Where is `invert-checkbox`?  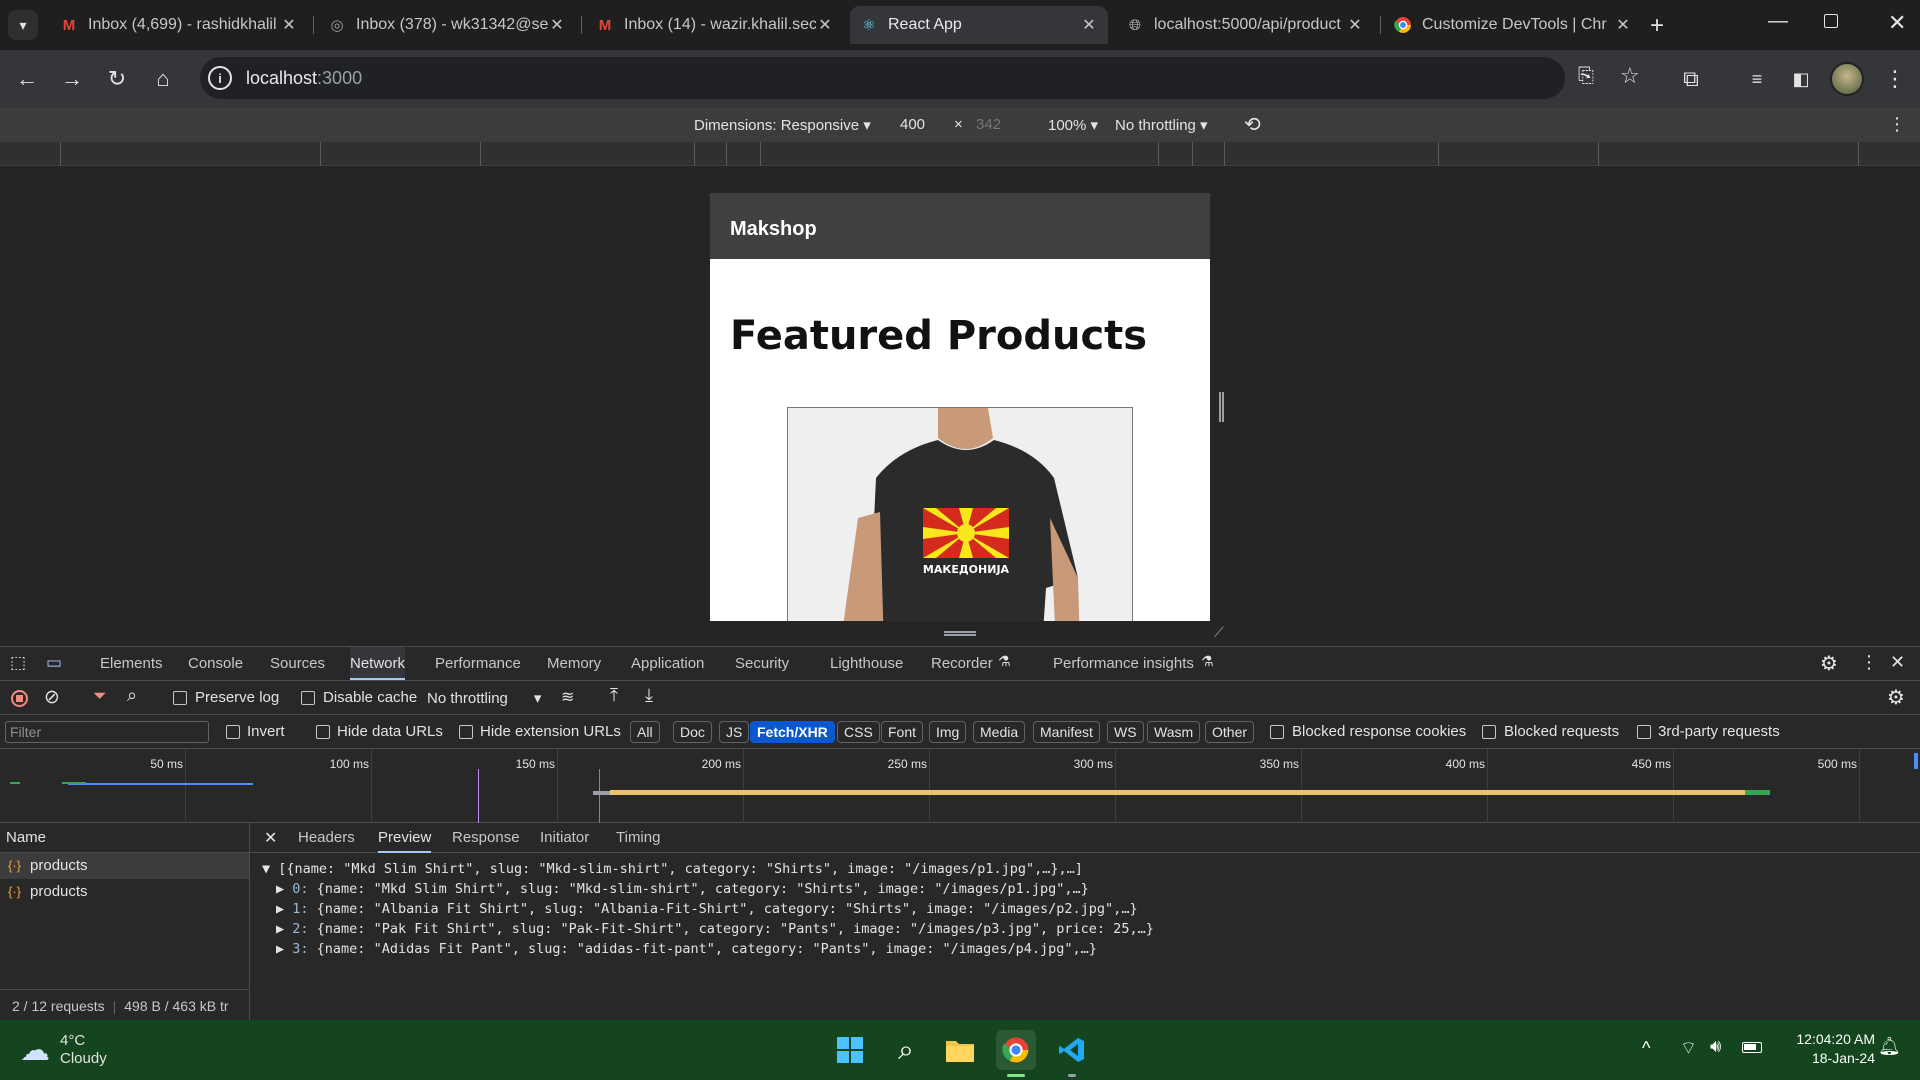
invert-checkbox is located at coordinates (233, 732).